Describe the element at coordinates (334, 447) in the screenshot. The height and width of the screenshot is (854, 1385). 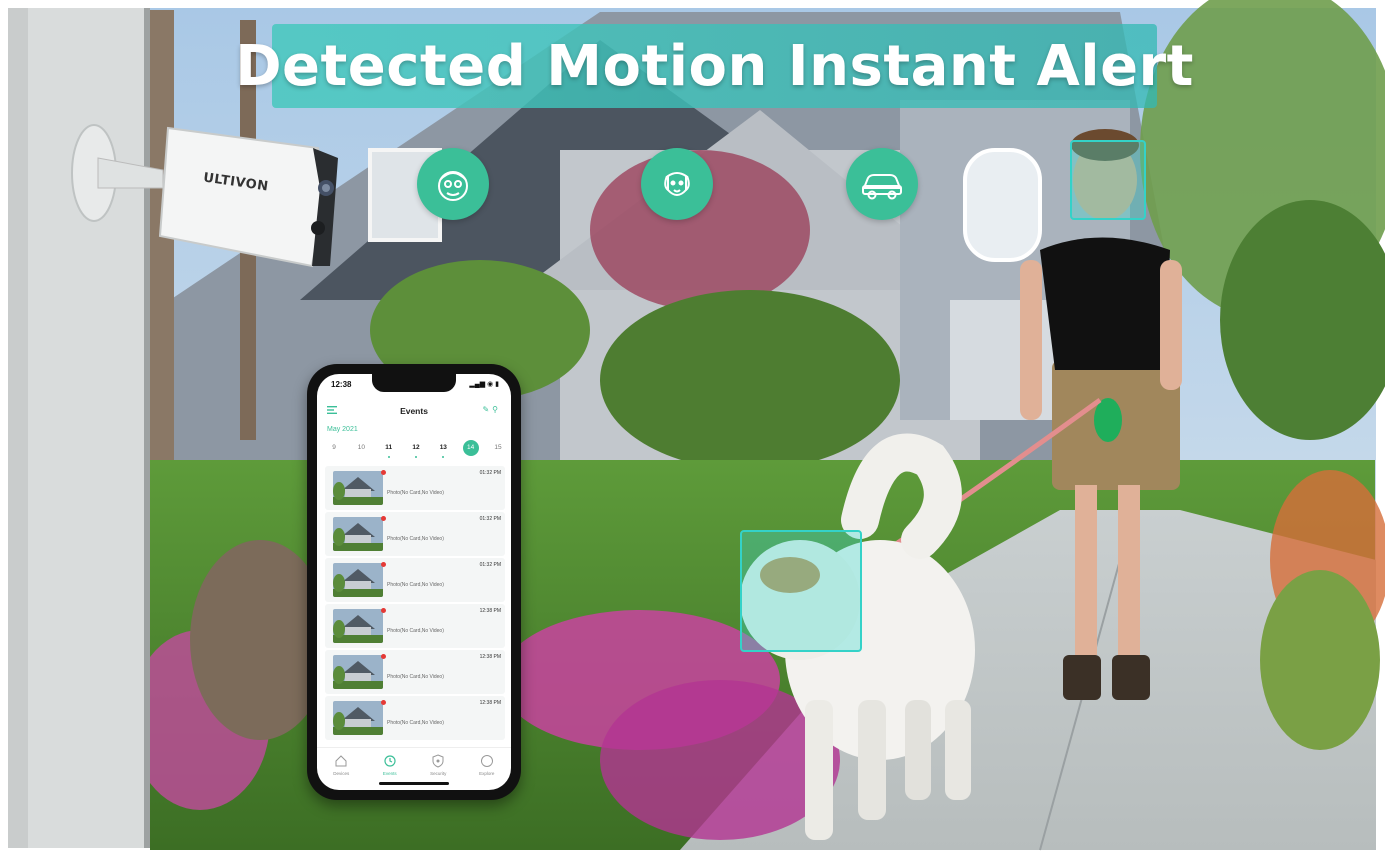
I see `date-label: 9` at that location.